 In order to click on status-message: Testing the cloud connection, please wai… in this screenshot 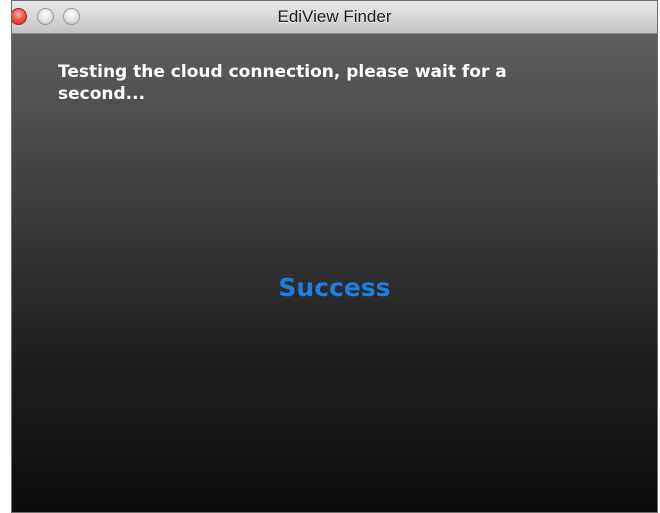, I will do `click(282, 83)`.